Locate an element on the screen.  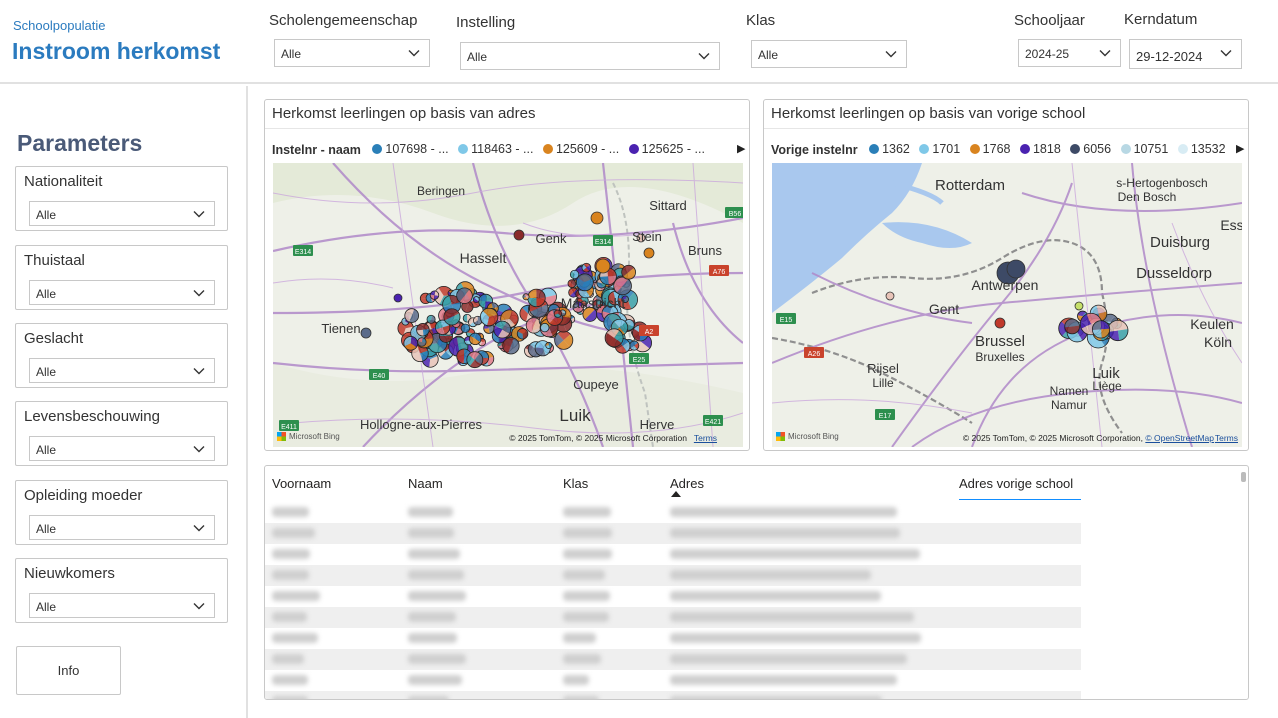
nieuwkomers-dropdown: Alle is located at coordinates (122, 605).